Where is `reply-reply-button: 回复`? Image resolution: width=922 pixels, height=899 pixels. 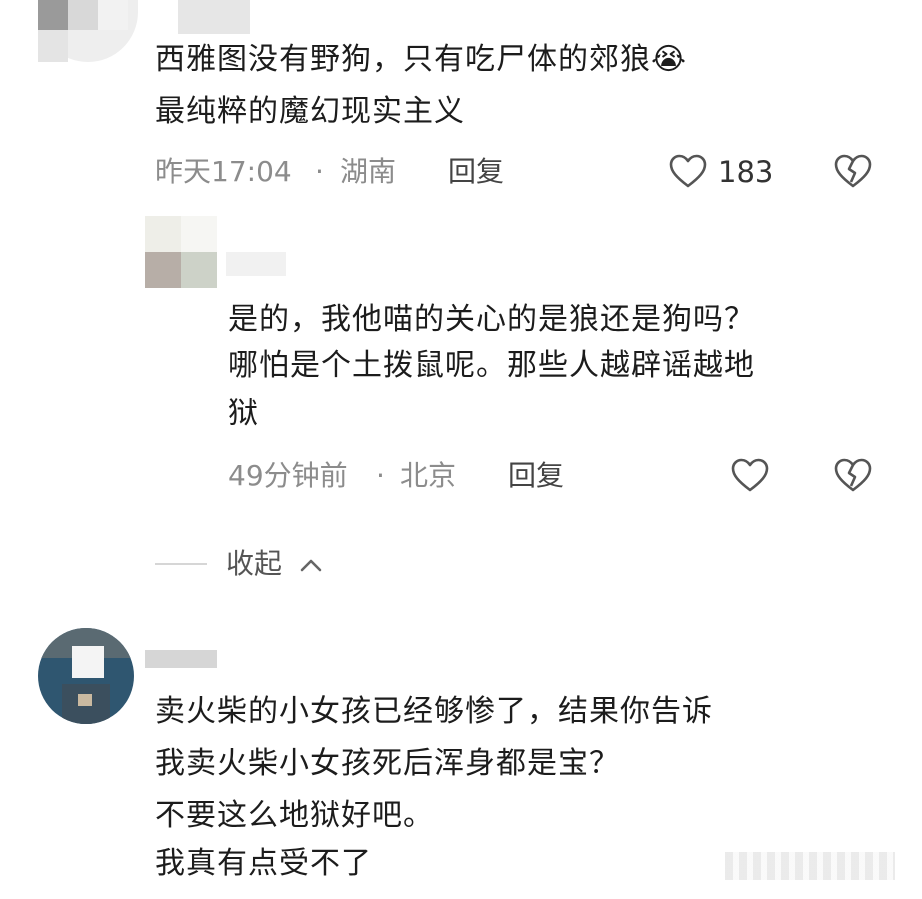 reply-reply-button: 回复 is located at coordinates (536, 476).